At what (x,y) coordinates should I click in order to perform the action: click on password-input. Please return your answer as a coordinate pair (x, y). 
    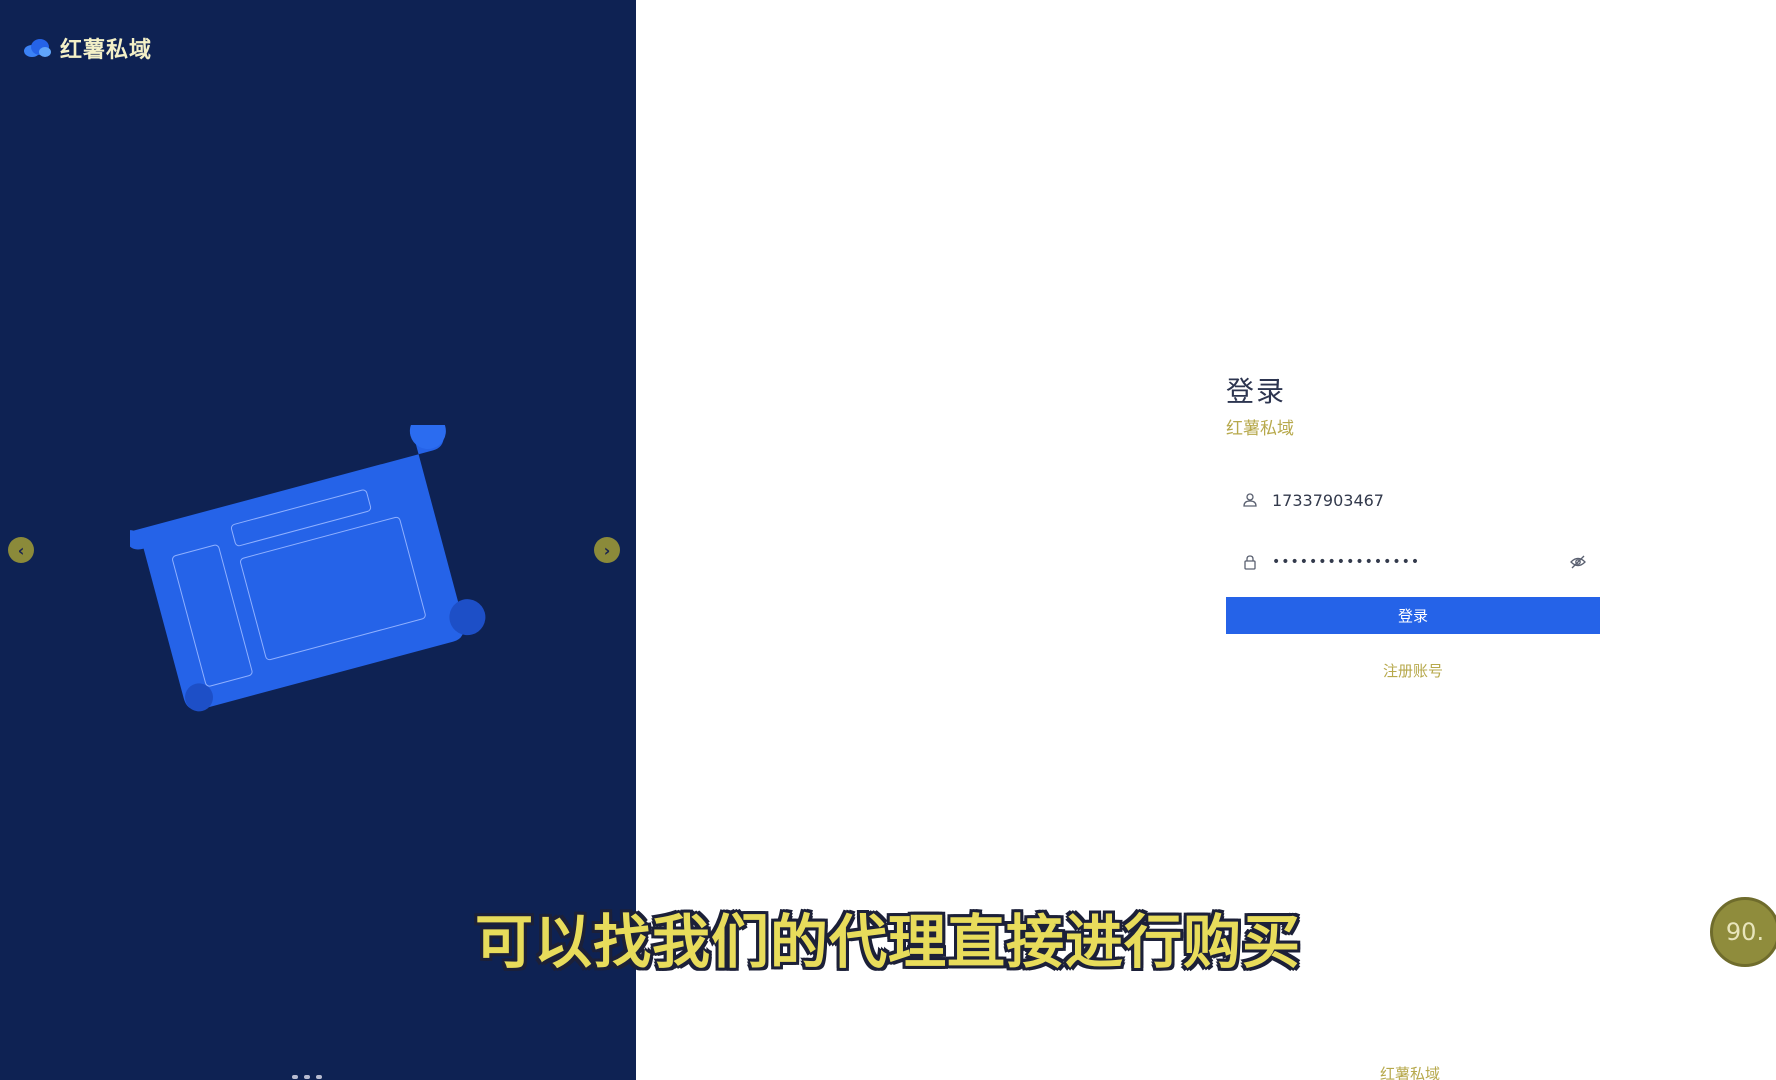
    Looking at the image, I should click on (1412, 562).